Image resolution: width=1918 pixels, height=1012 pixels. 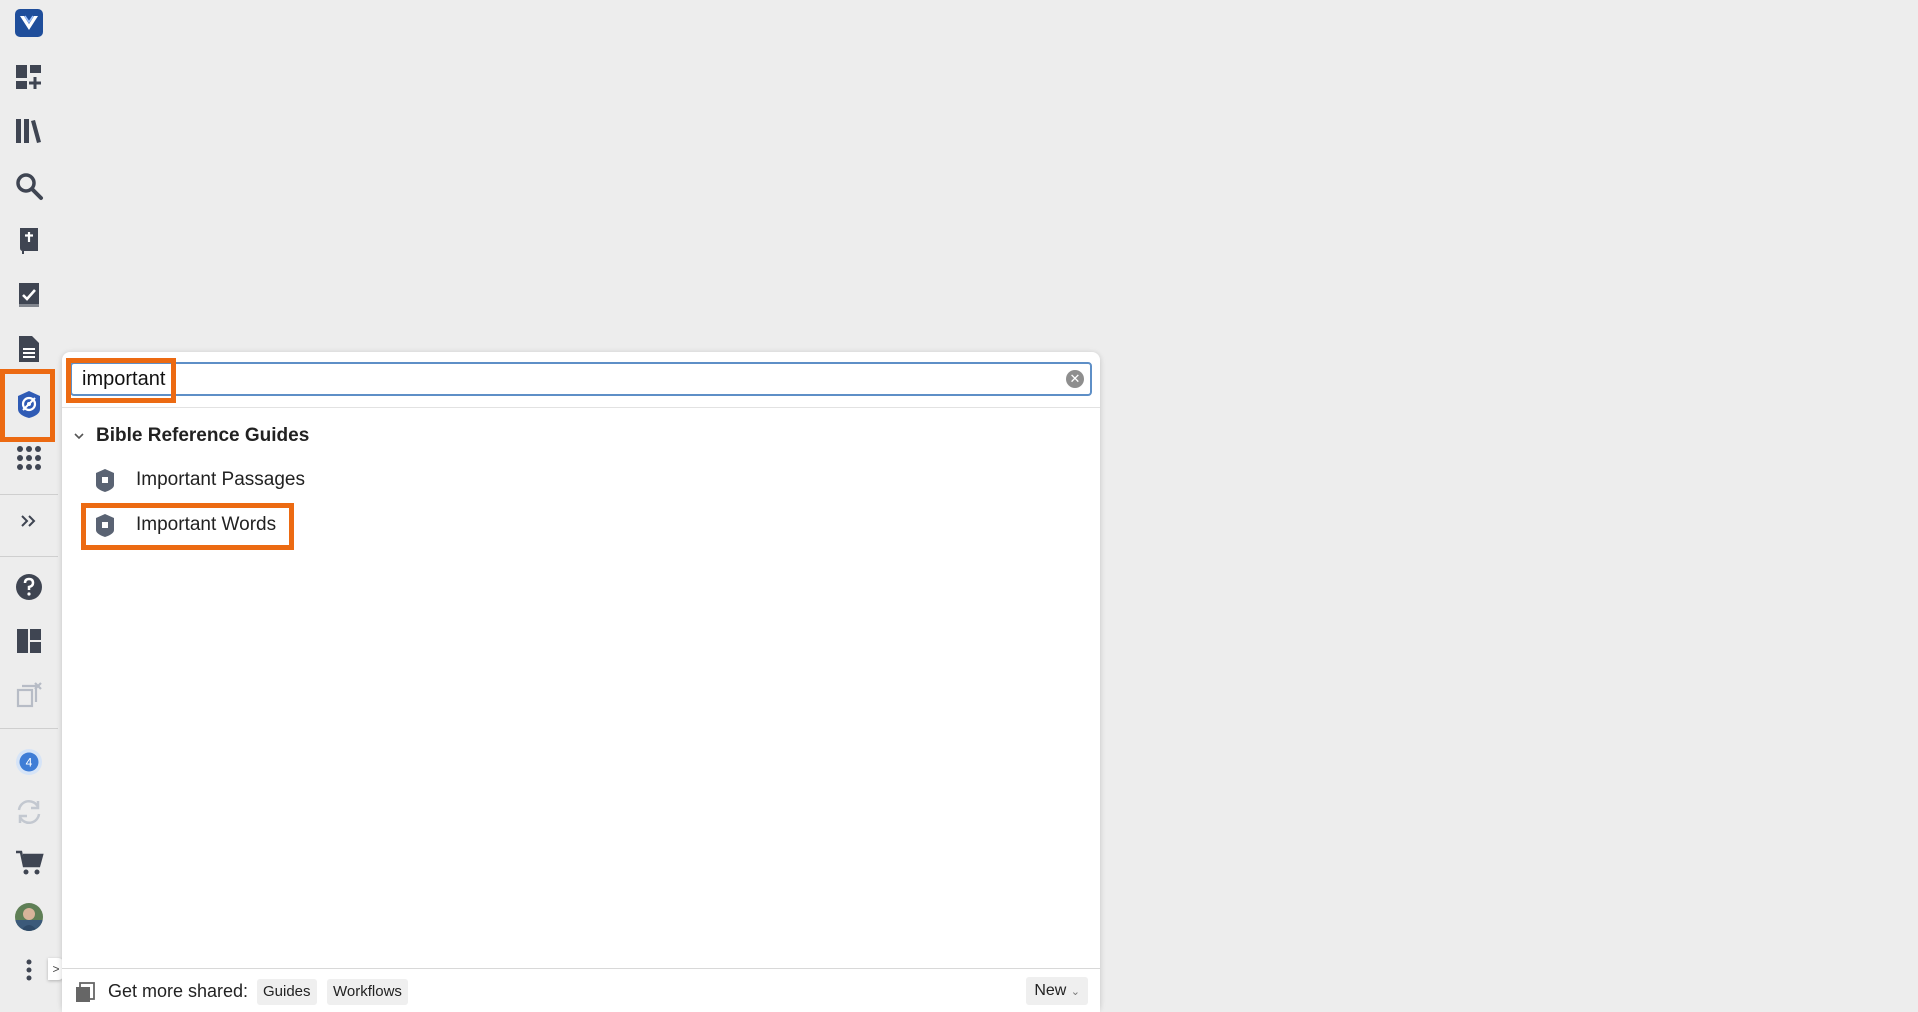 I want to click on search-input, so click(x=556, y=379).